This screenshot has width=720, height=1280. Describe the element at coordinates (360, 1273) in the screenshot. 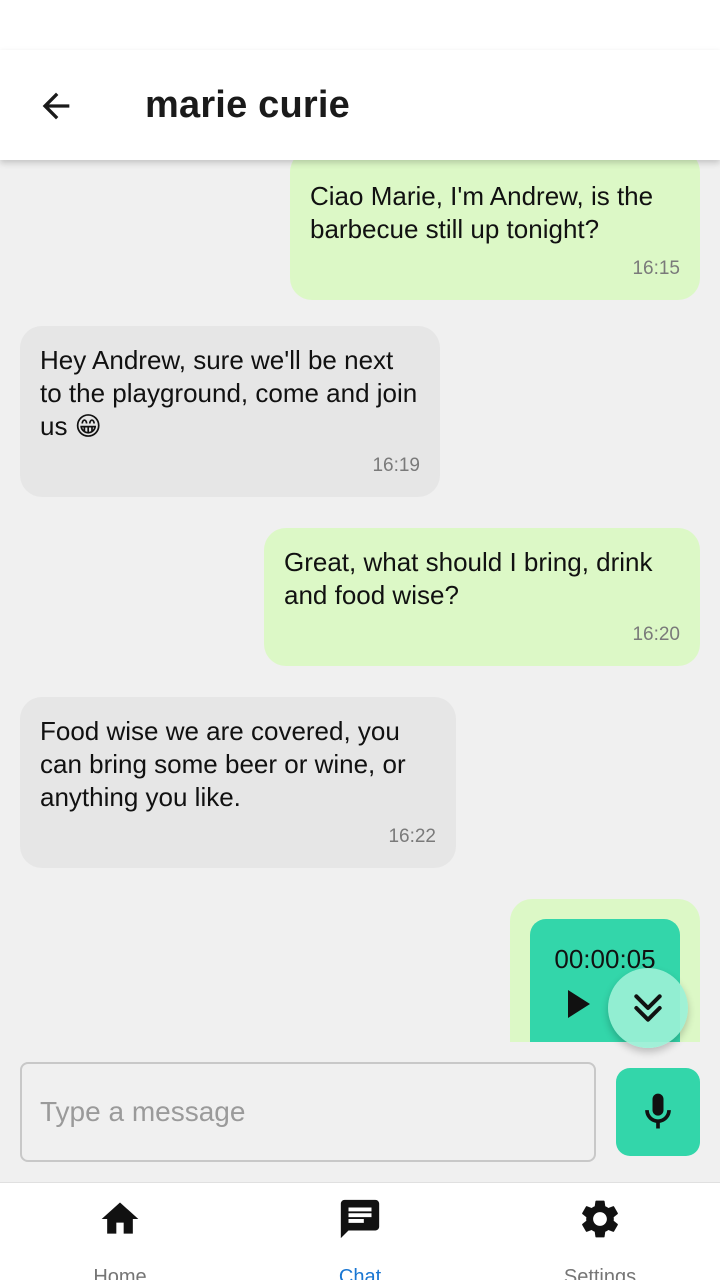

I see `nav-label: Chat` at that location.